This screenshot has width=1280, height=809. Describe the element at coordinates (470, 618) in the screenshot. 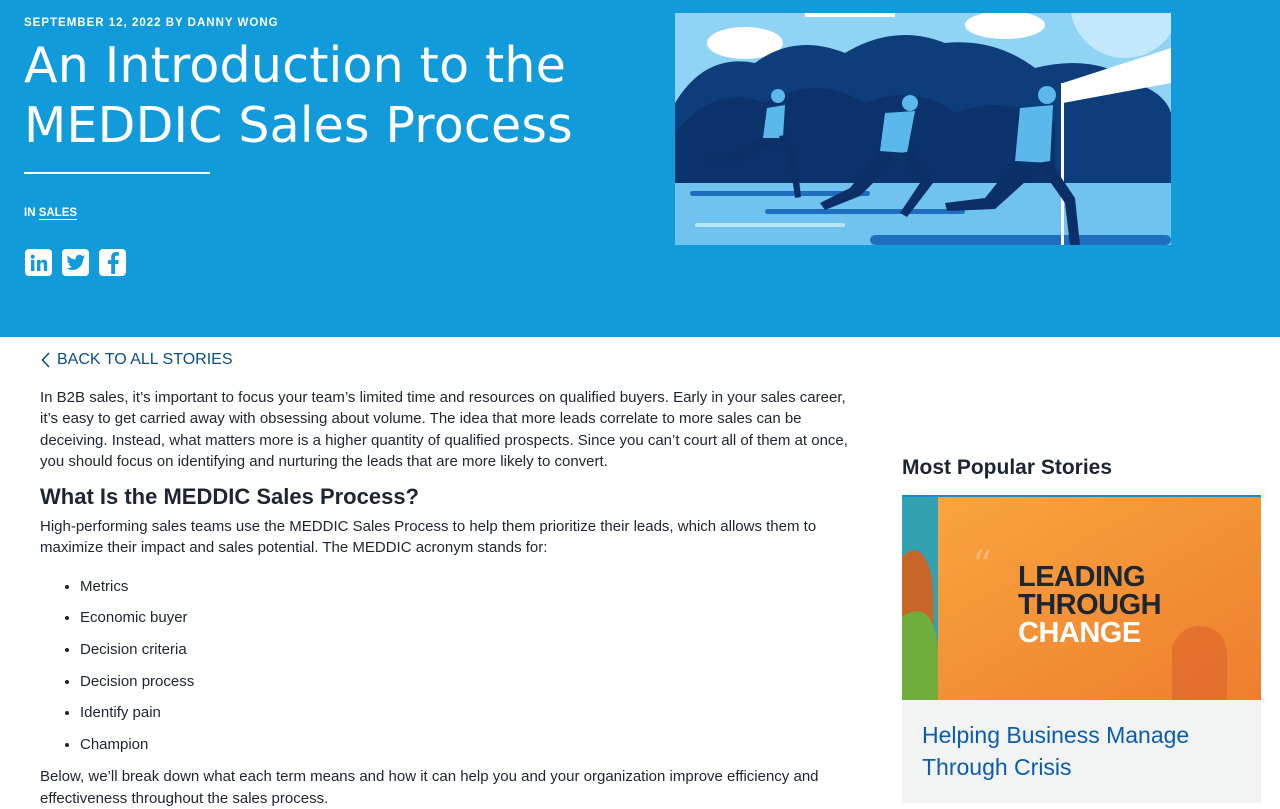

I see `list-item: Economic buyer` at that location.